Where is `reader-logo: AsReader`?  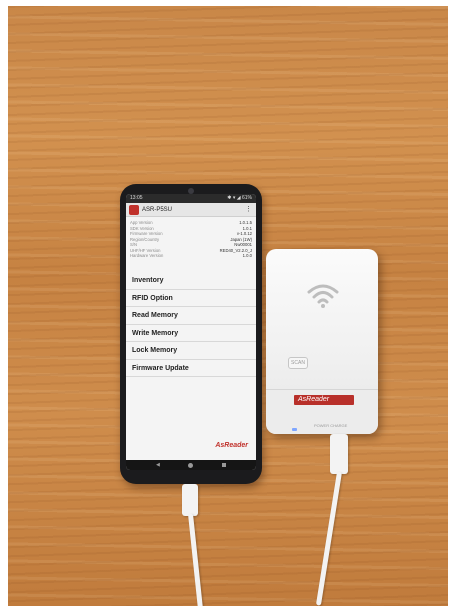
reader-logo: AsReader is located at coordinates (324, 400).